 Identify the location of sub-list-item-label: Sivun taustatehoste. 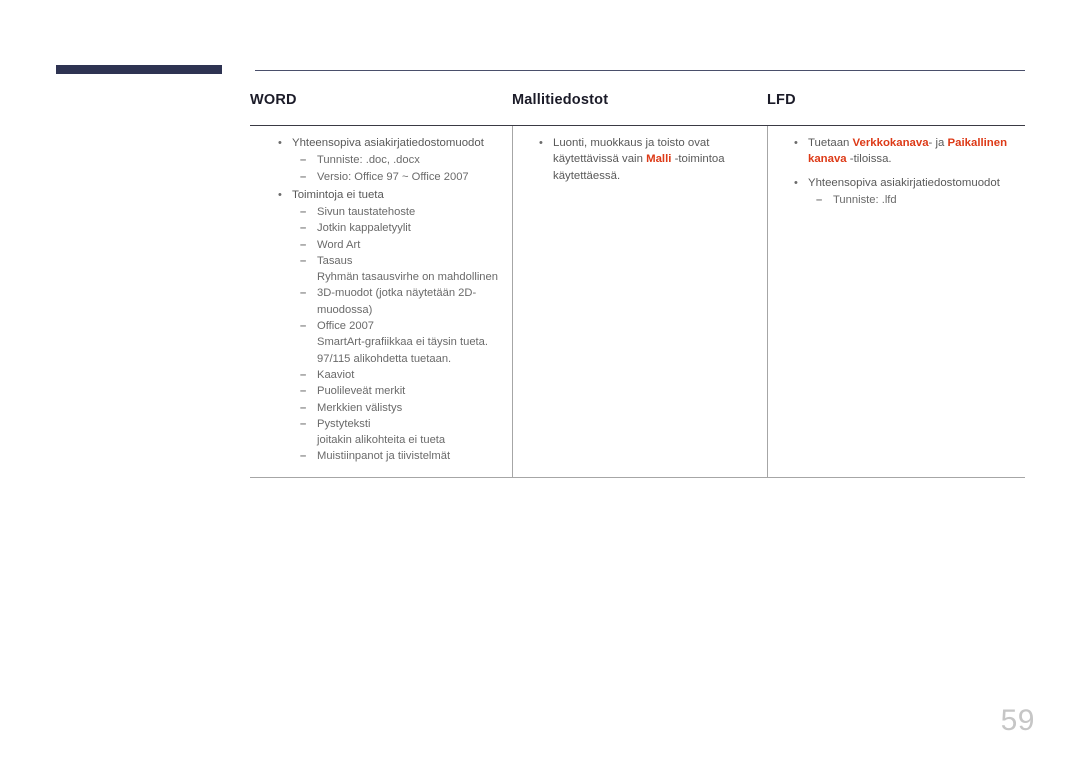
(366, 212).